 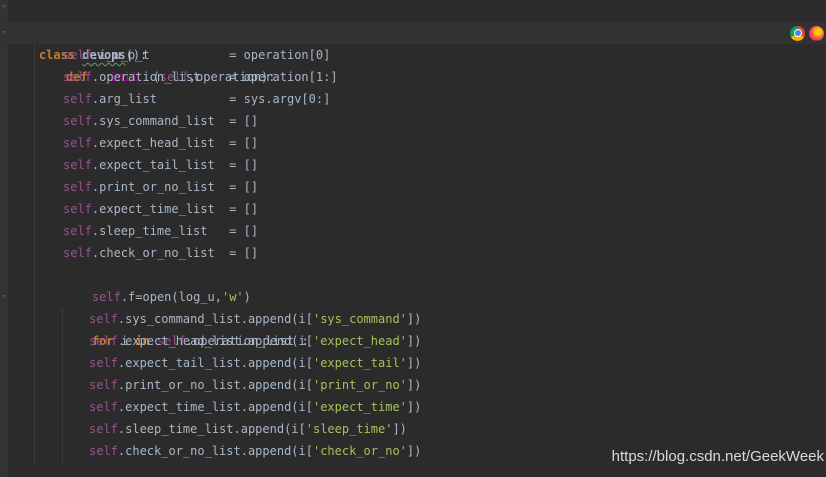 I want to click on code-text: .check_or_no_list.append(i[, so click(x=215, y=451).